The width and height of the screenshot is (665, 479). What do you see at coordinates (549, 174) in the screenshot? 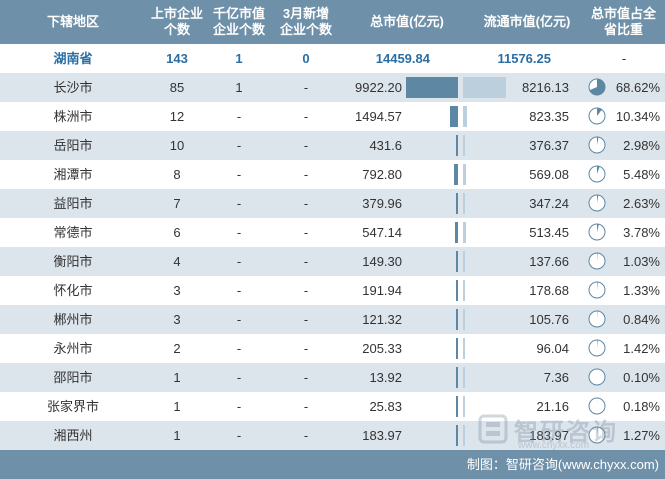
I see `cell-float-value-label: 569.08` at bounding box center [549, 174].